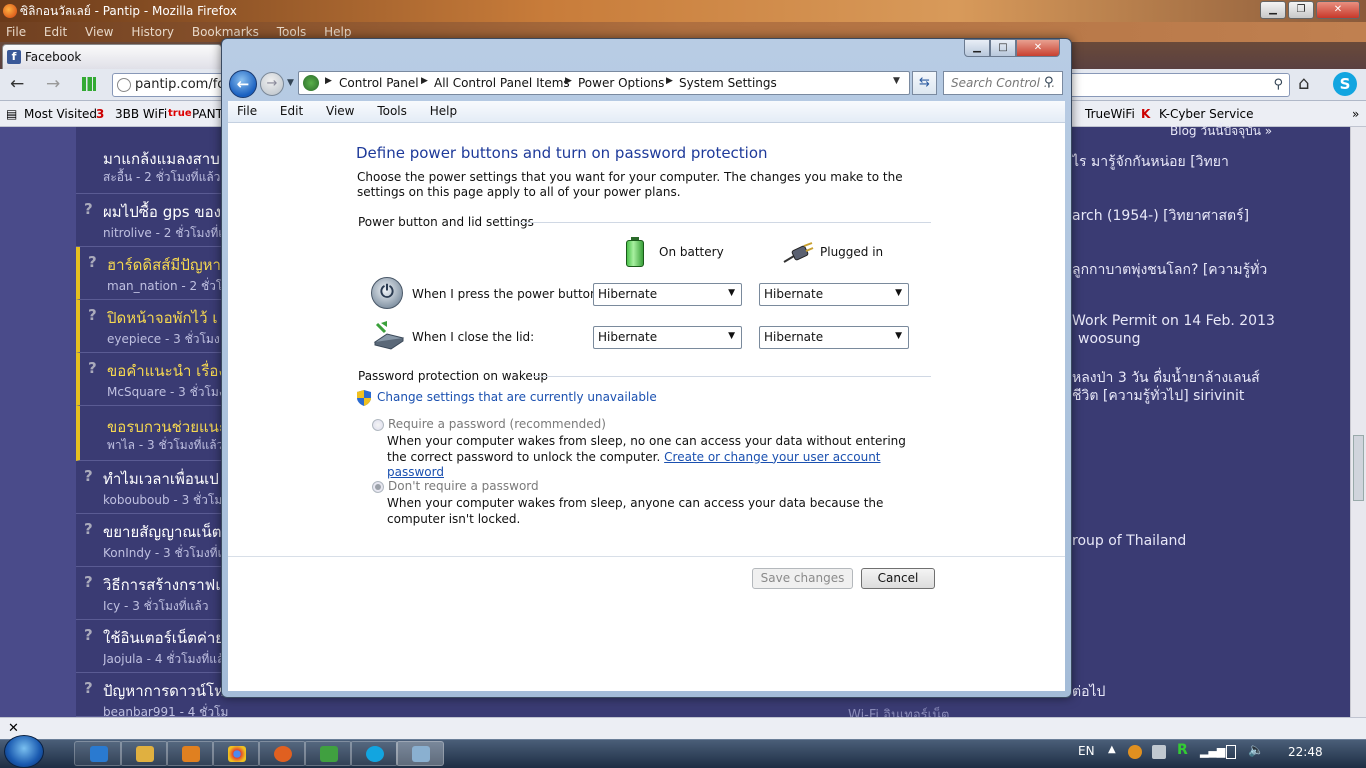  I want to click on taskbar-media, so click(190, 753).